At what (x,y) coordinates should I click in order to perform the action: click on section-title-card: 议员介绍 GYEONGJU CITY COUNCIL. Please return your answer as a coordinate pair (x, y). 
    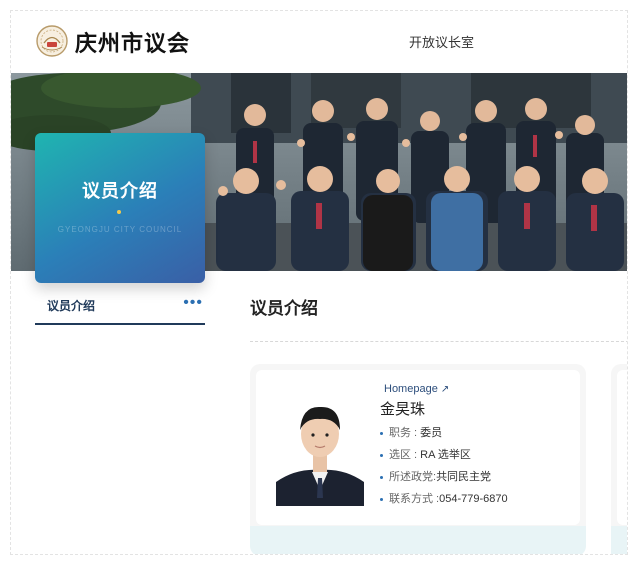
    Looking at the image, I should click on (120, 208).